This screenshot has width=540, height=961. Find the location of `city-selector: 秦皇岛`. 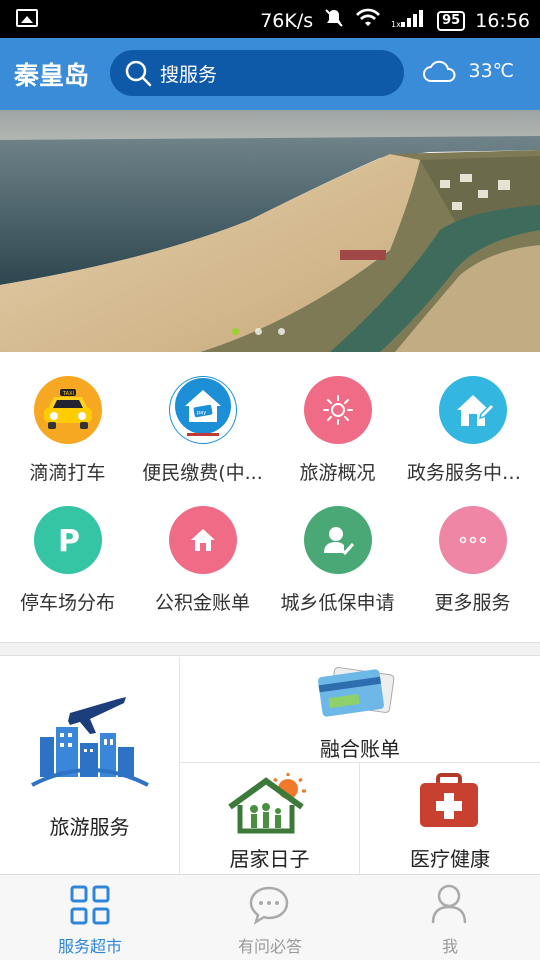

city-selector: 秦皇岛 is located at coordinates (51, 74).